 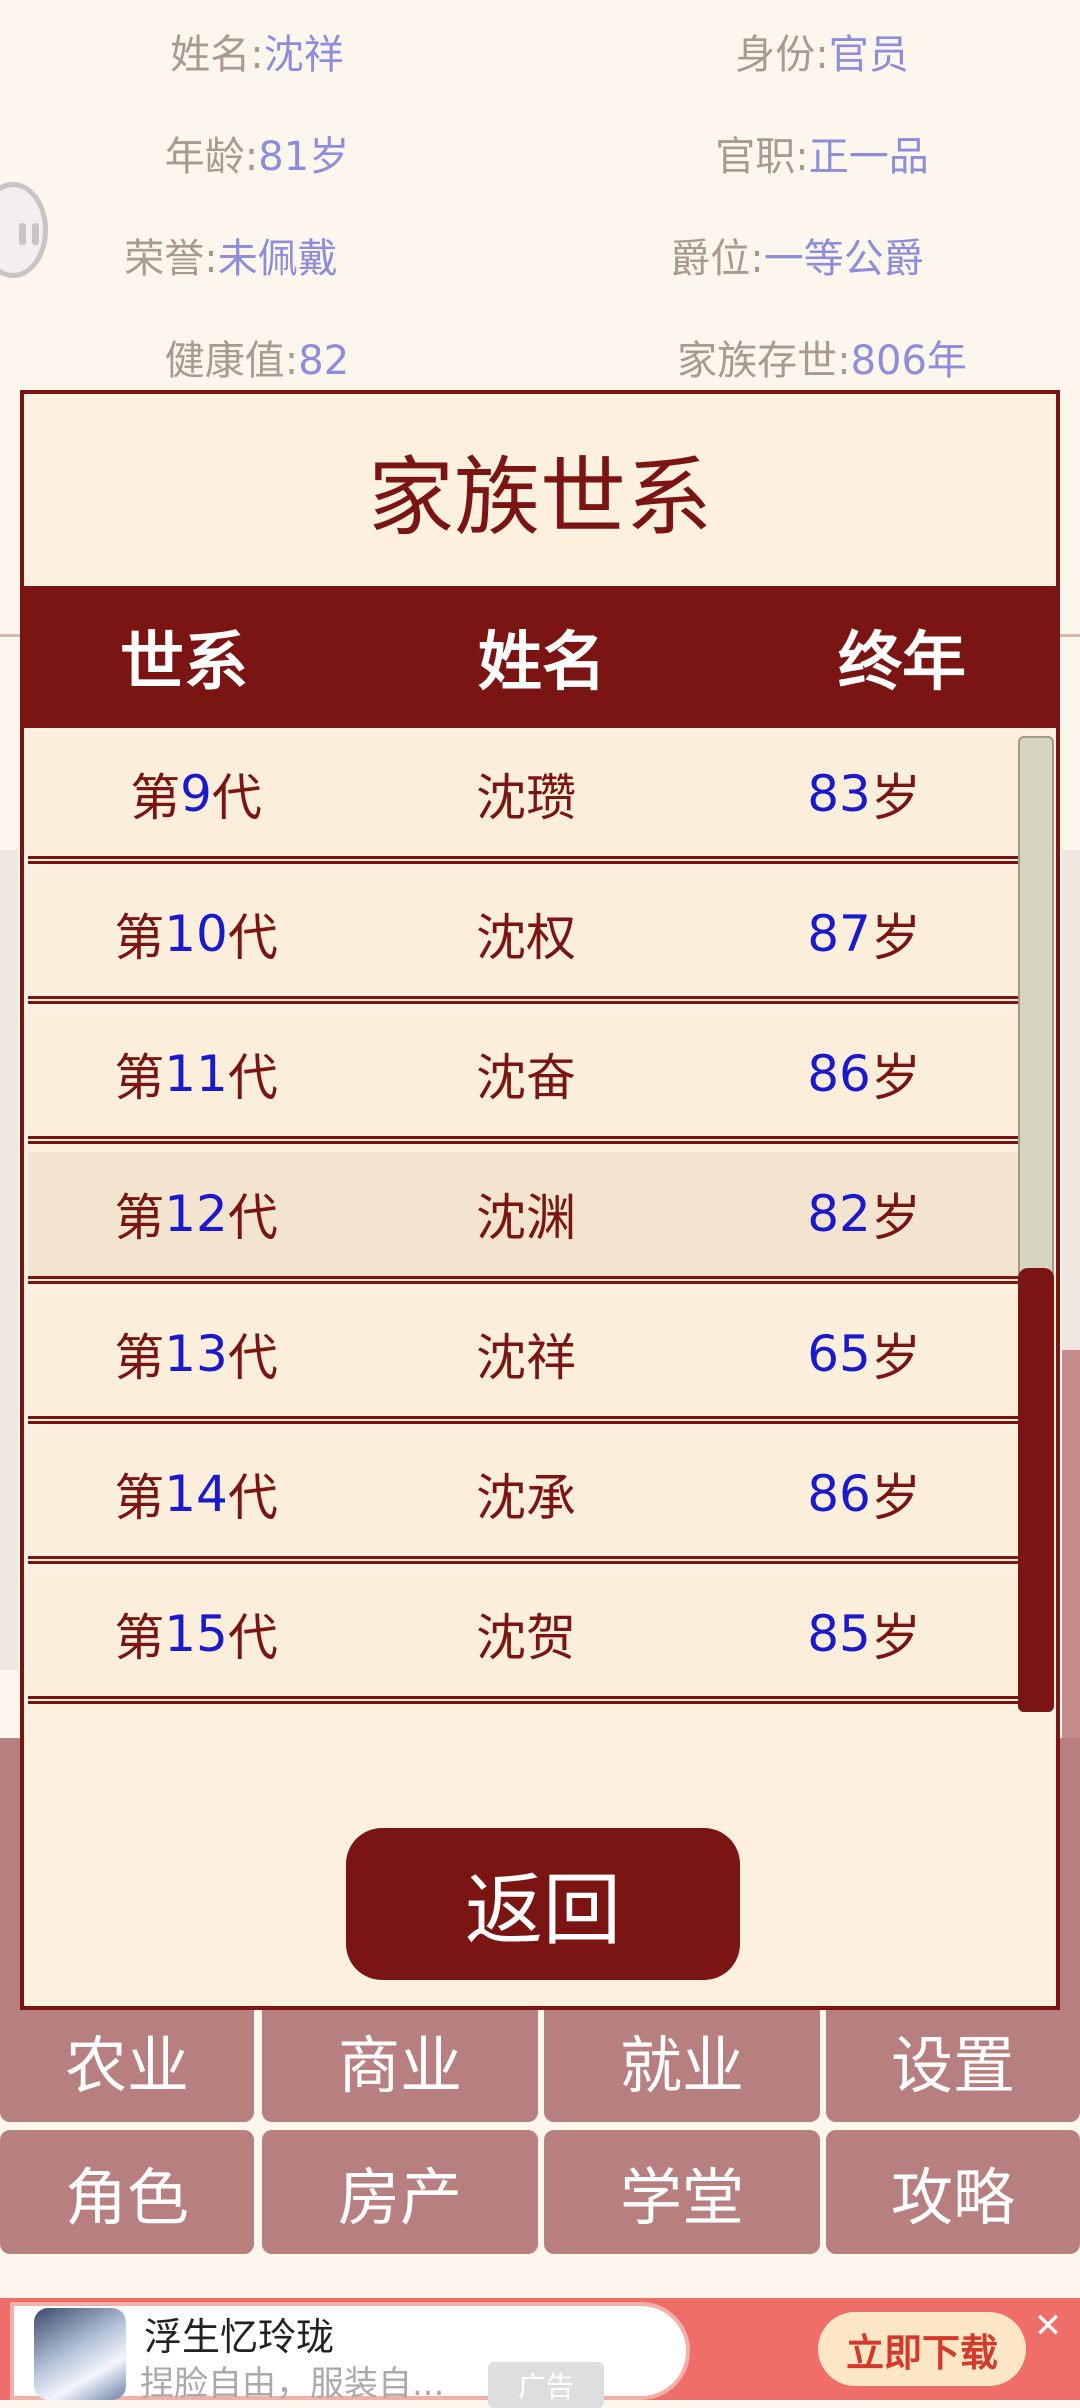 I want to click on ad-banner: 浮生忆玲珑 捏脸自由，服装自... 广告 立即下载 ✕, so click(x=540, y=2353).